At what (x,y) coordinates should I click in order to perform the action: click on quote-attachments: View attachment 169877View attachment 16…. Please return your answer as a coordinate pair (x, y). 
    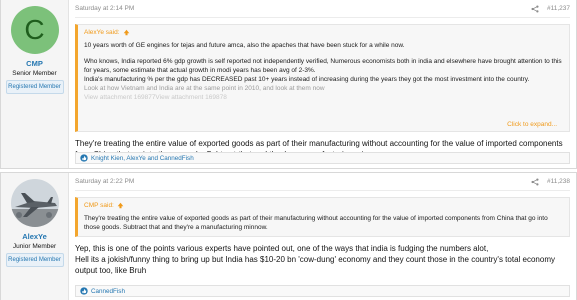
    Looking at the image, I should click on (155, 97).